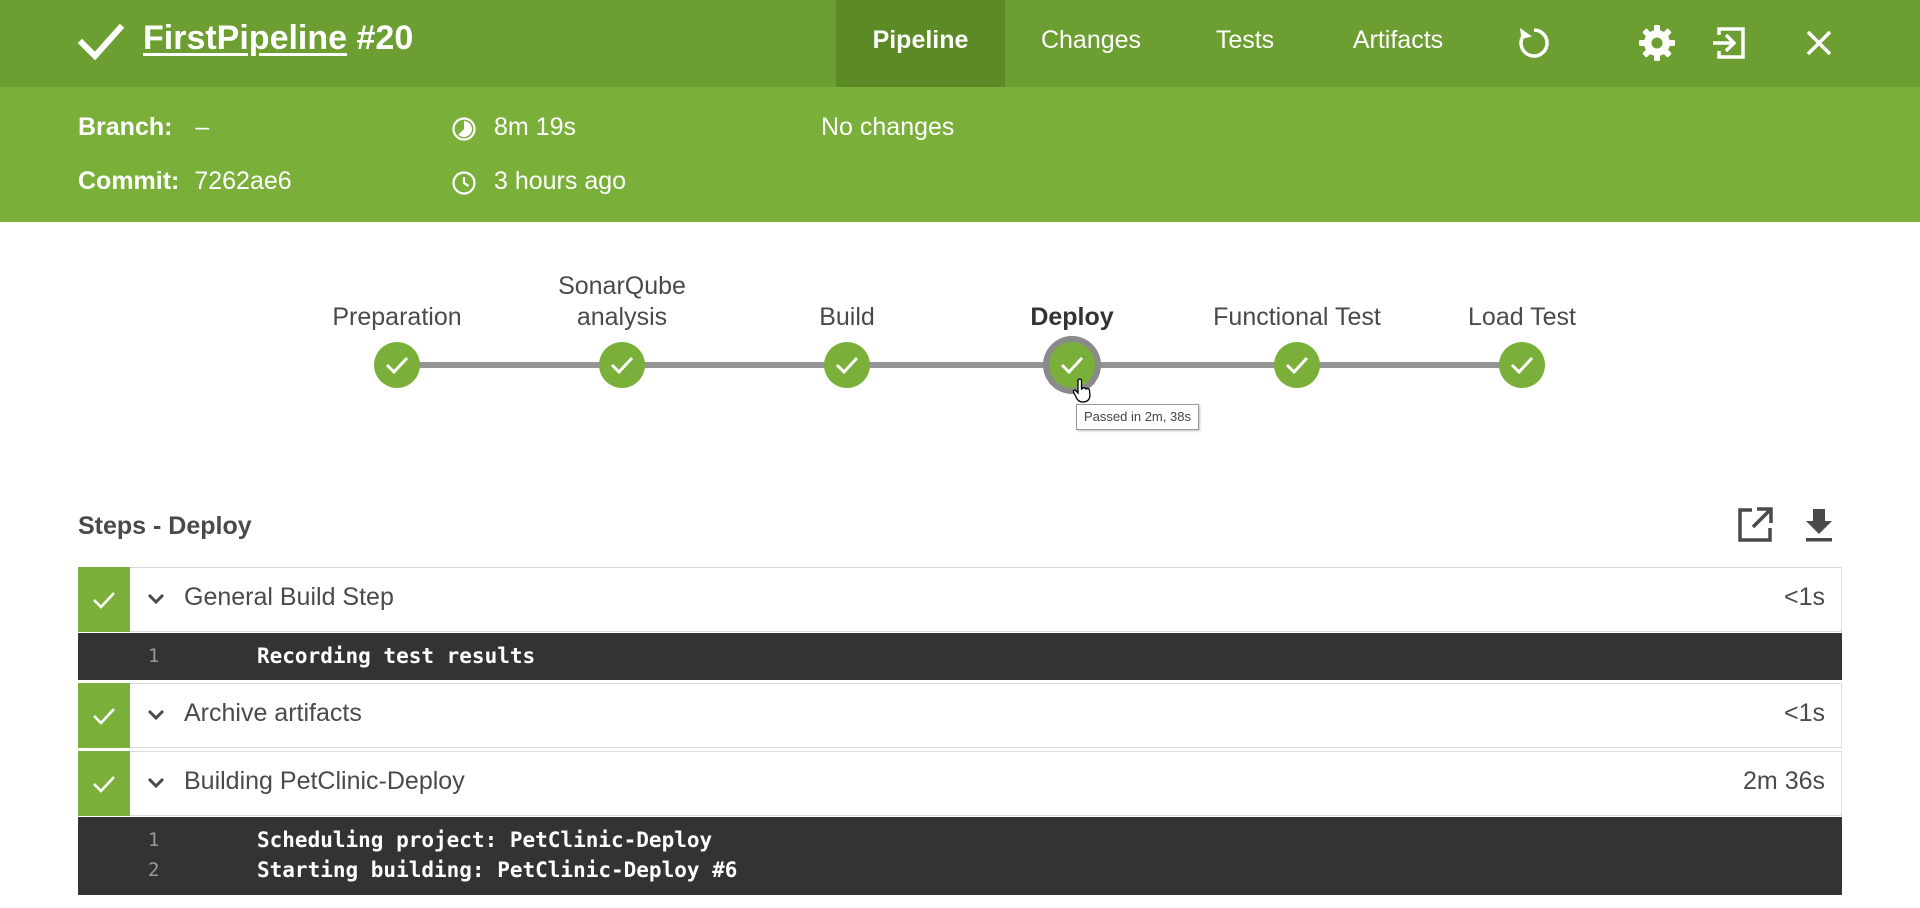 The image size is (1920, 908). I want to click on stage-node-build, so click(847, 365).